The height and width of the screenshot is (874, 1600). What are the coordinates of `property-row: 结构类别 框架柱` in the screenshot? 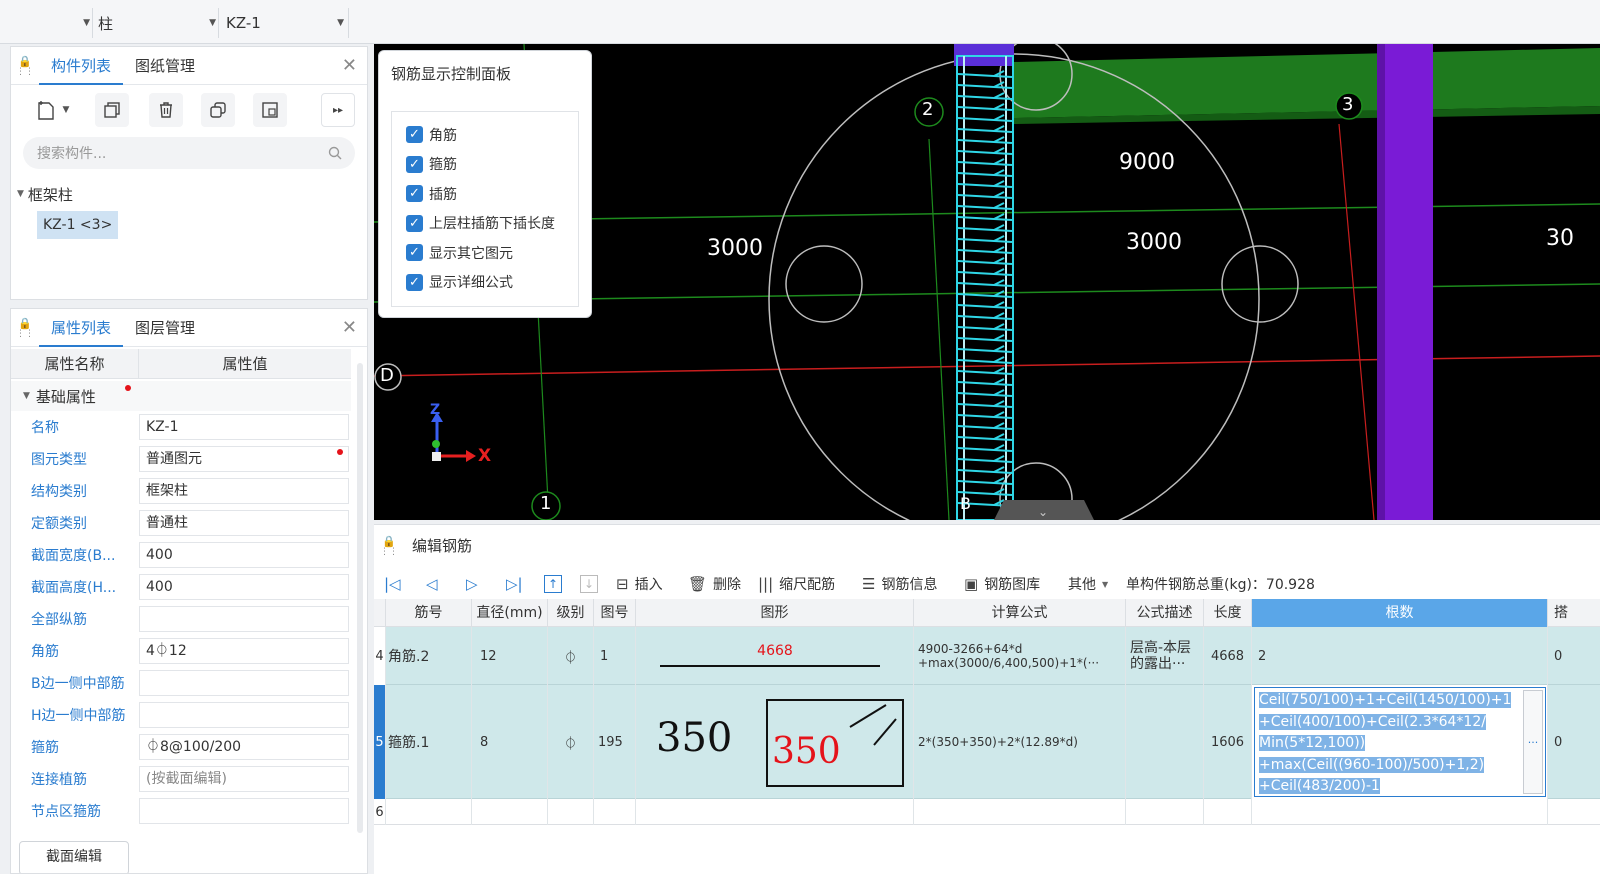 It's located at (181, 491).